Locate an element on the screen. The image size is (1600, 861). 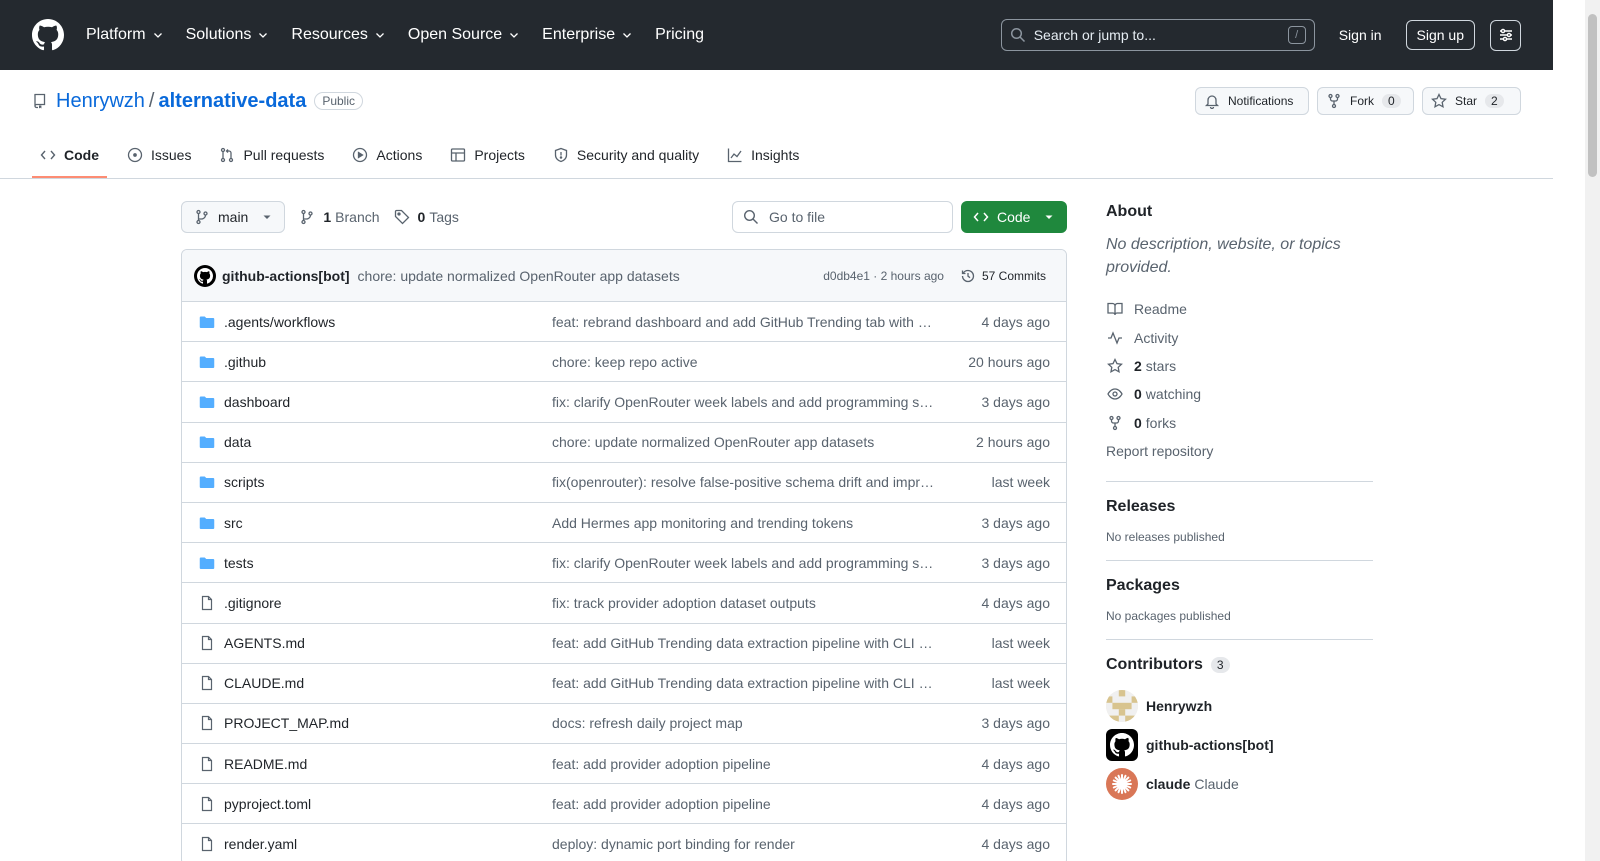
commit-hash-age: d0db4e1 · 2 hours ago is located at coordinates (883, 276).